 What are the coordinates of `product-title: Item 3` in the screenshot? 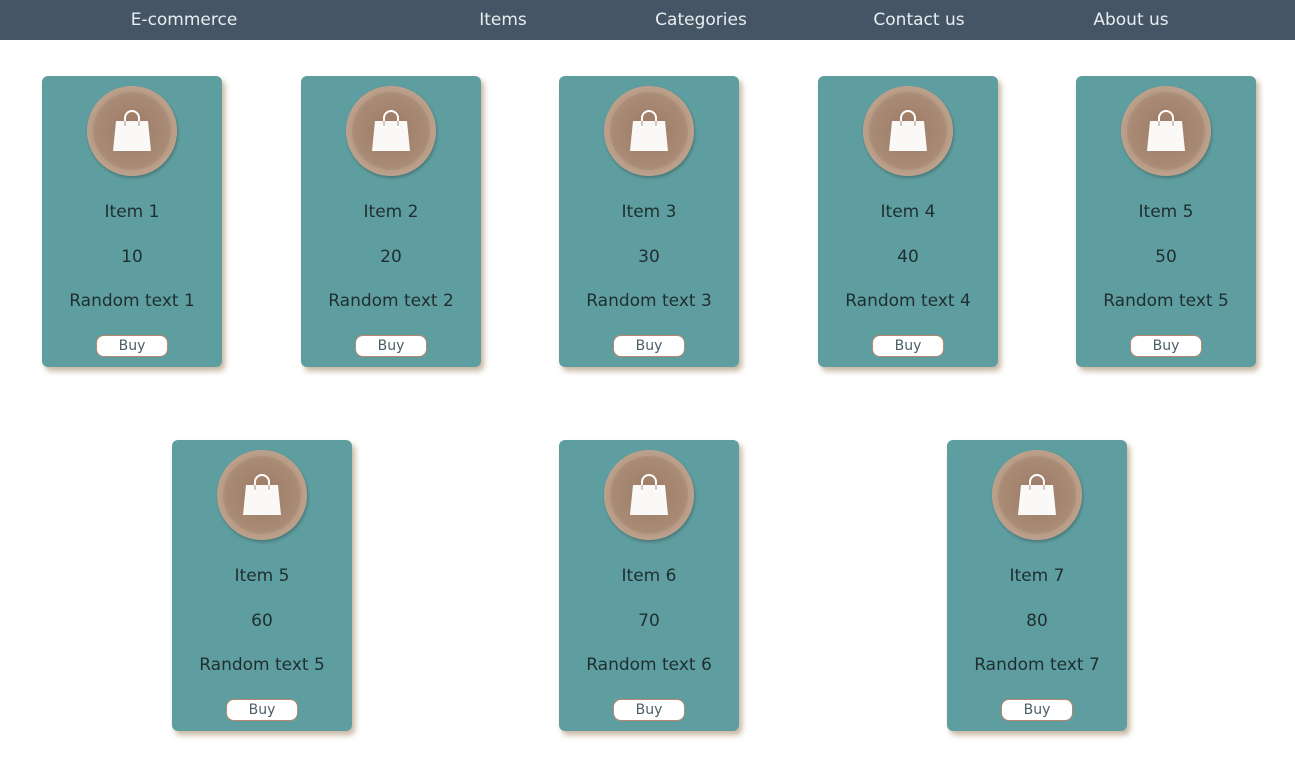 It's located at (649, 212).